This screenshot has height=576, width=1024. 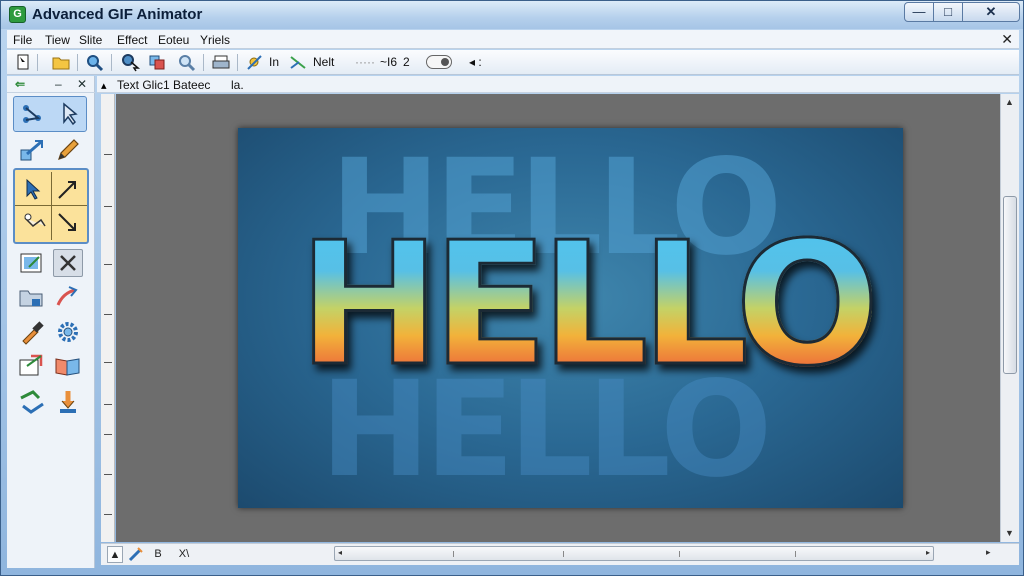 What do you see at coordinates (90, 40) in the screenshot?
I see `menu-slide: Slite` at bounding box center [90, 40].